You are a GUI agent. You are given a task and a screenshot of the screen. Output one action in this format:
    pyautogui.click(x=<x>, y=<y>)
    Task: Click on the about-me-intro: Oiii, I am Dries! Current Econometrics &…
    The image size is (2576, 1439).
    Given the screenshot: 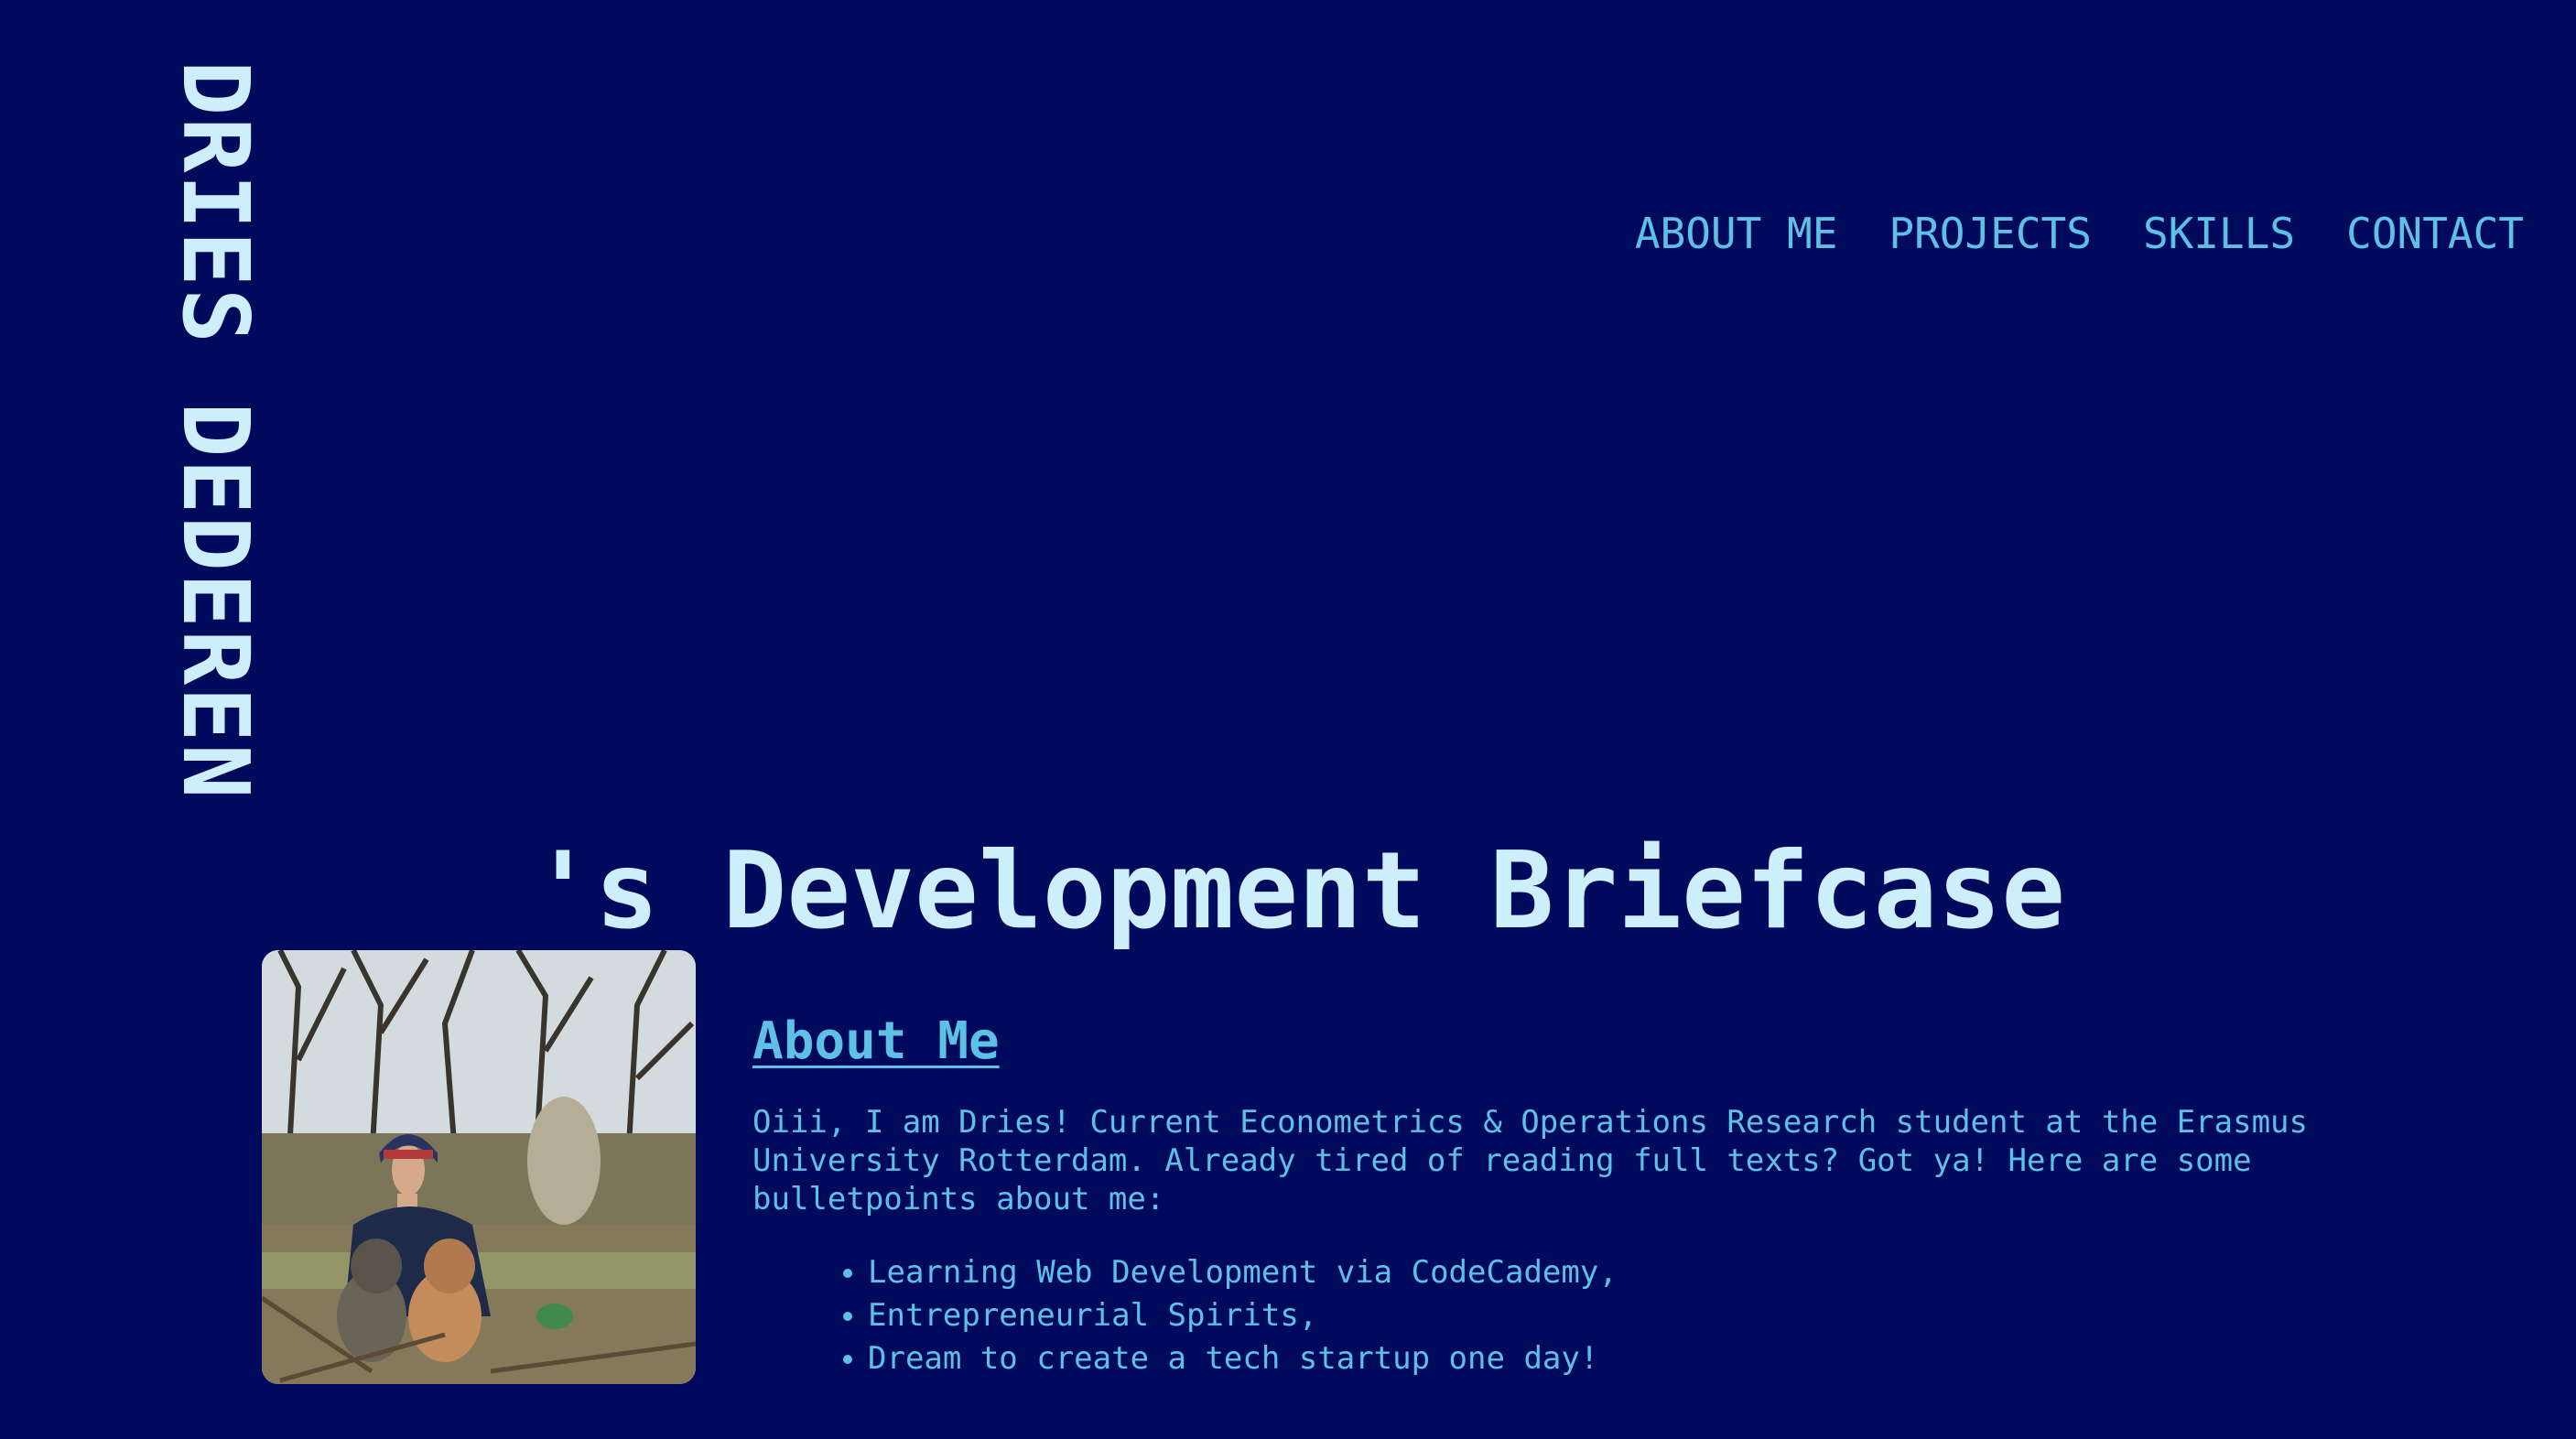 What is the action you would take?
    pyautogui.click(x=1530, y=1161)
    